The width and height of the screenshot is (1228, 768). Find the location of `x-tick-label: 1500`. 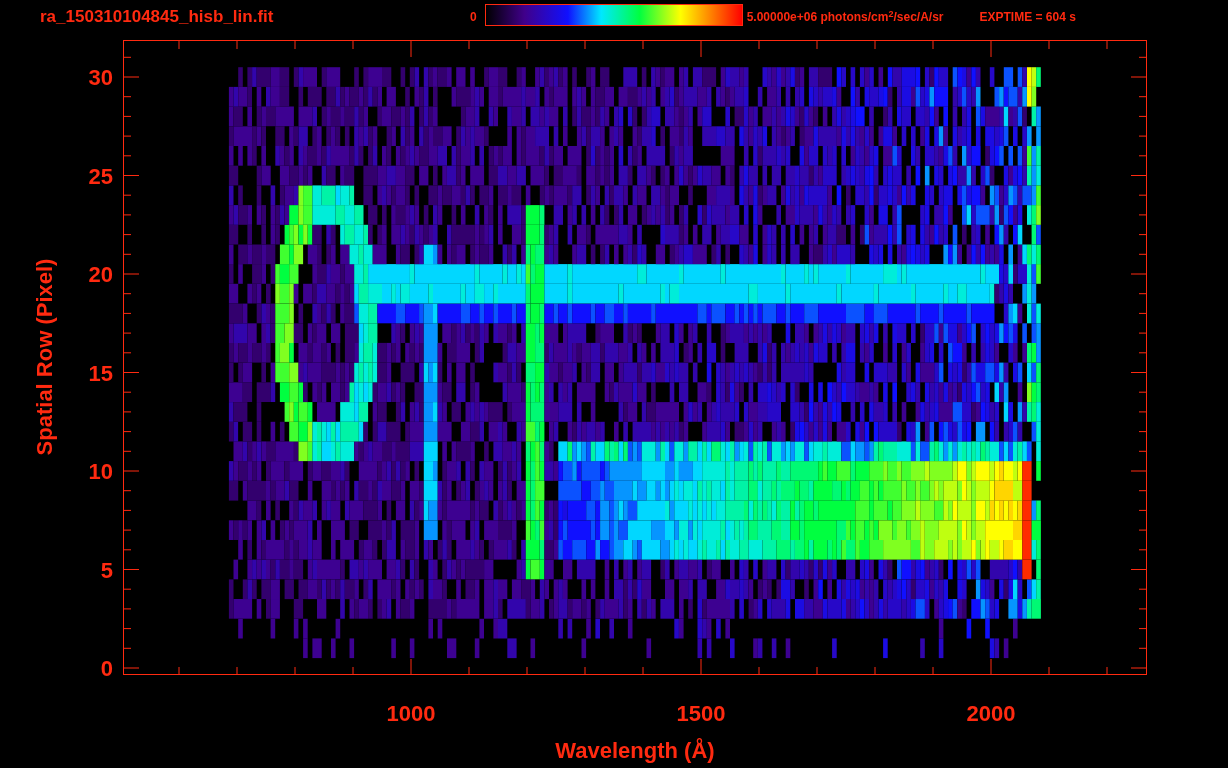

x-tick-label: 1500 is located at coordinates (701, 713).